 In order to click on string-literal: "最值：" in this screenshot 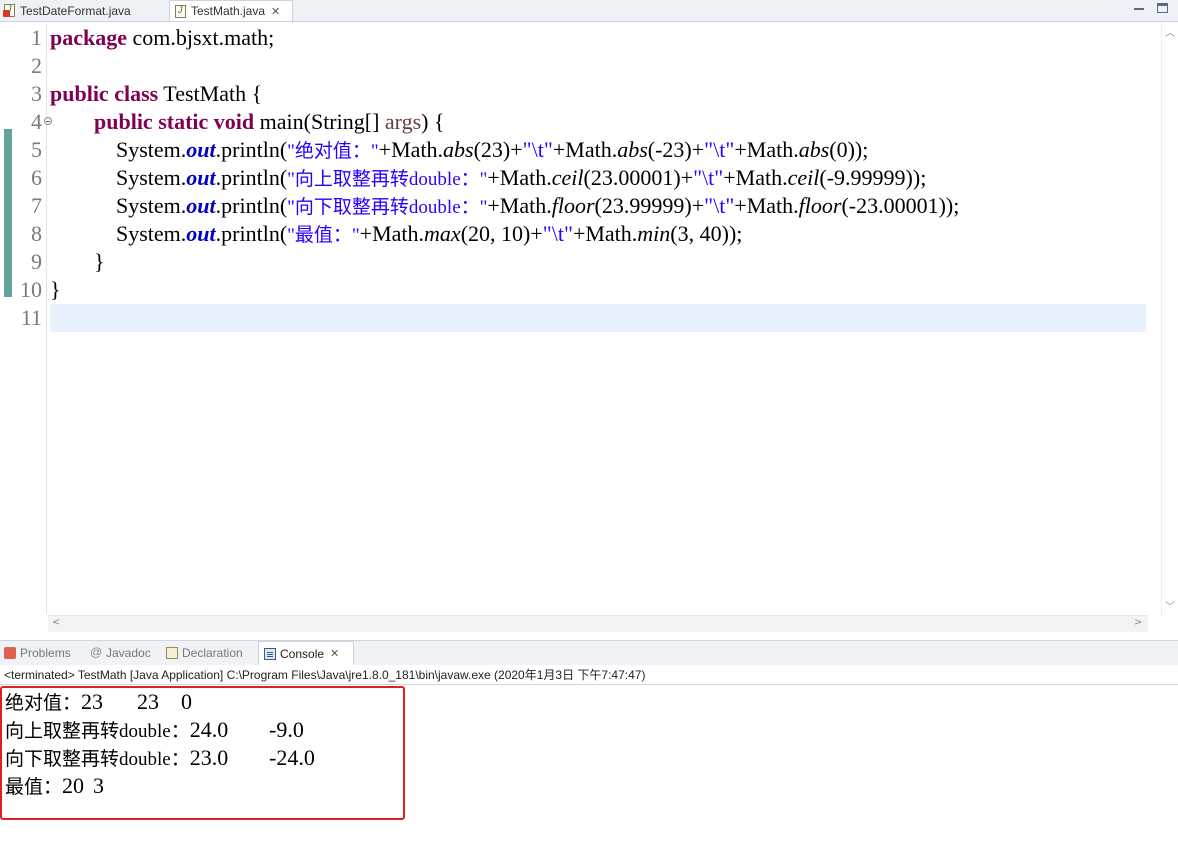, I will do `click(323, 235)`.